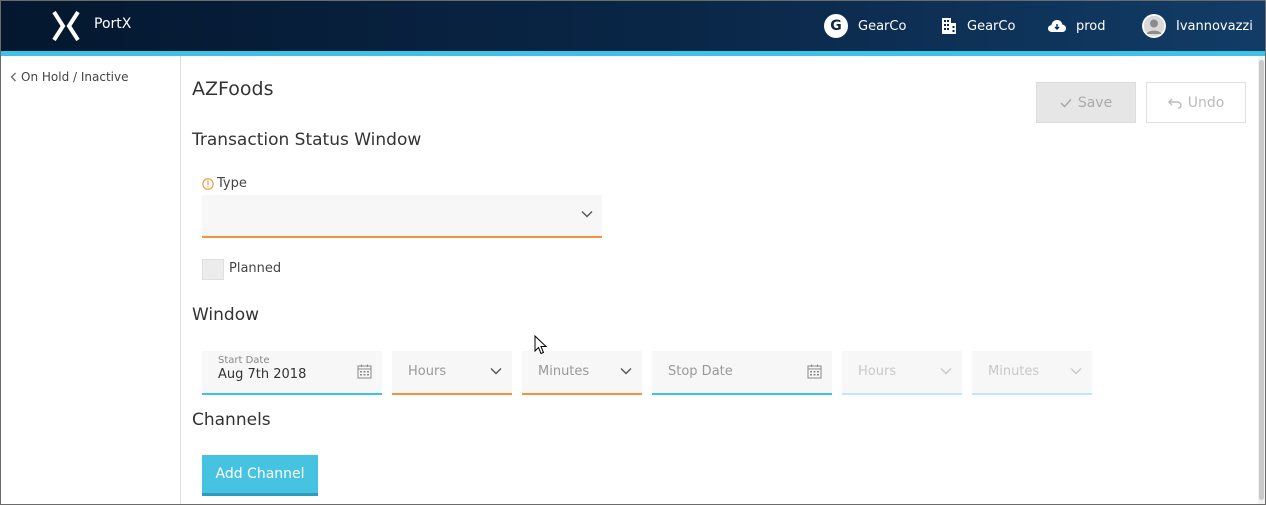  What do you see at coordinates (1154, 26) in the screenshot?
I see `user-avatar-icon` at bounding box center [1154, 26].